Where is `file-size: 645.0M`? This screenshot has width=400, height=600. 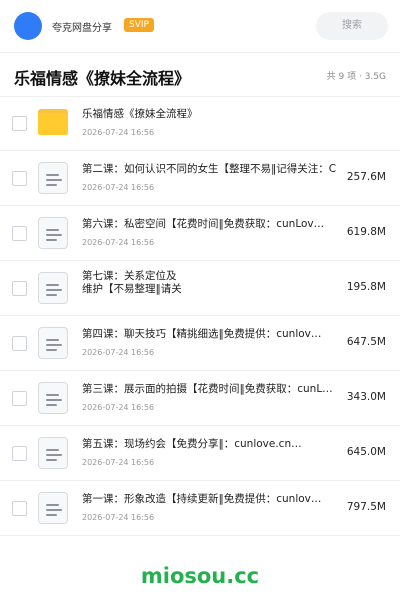
file-size: 645.0M is located at coordinates (364, 452).